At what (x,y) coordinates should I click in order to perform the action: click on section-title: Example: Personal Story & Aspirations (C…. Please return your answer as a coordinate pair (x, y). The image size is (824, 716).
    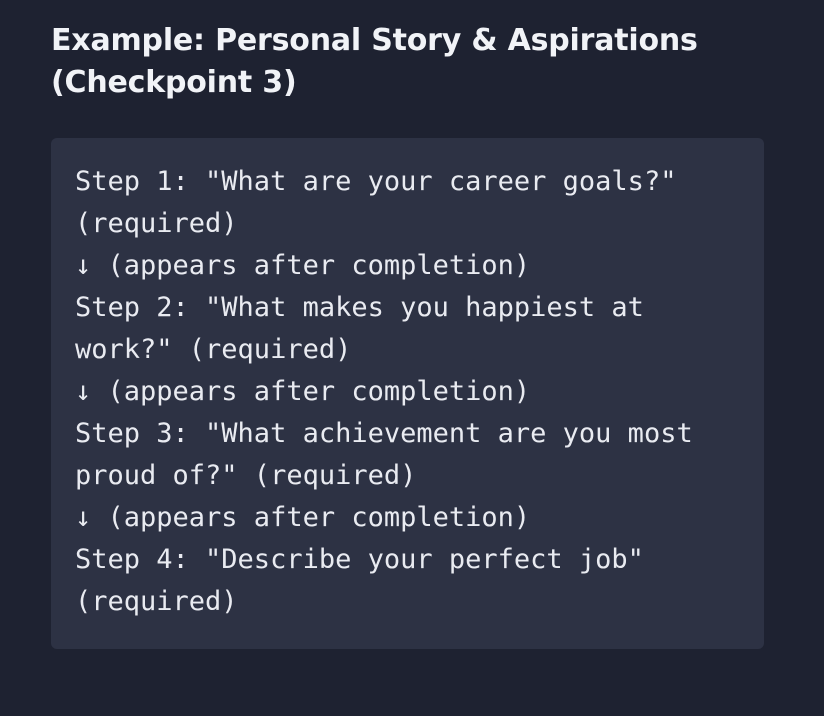
    Looking at the image, I should click on (396, 62).